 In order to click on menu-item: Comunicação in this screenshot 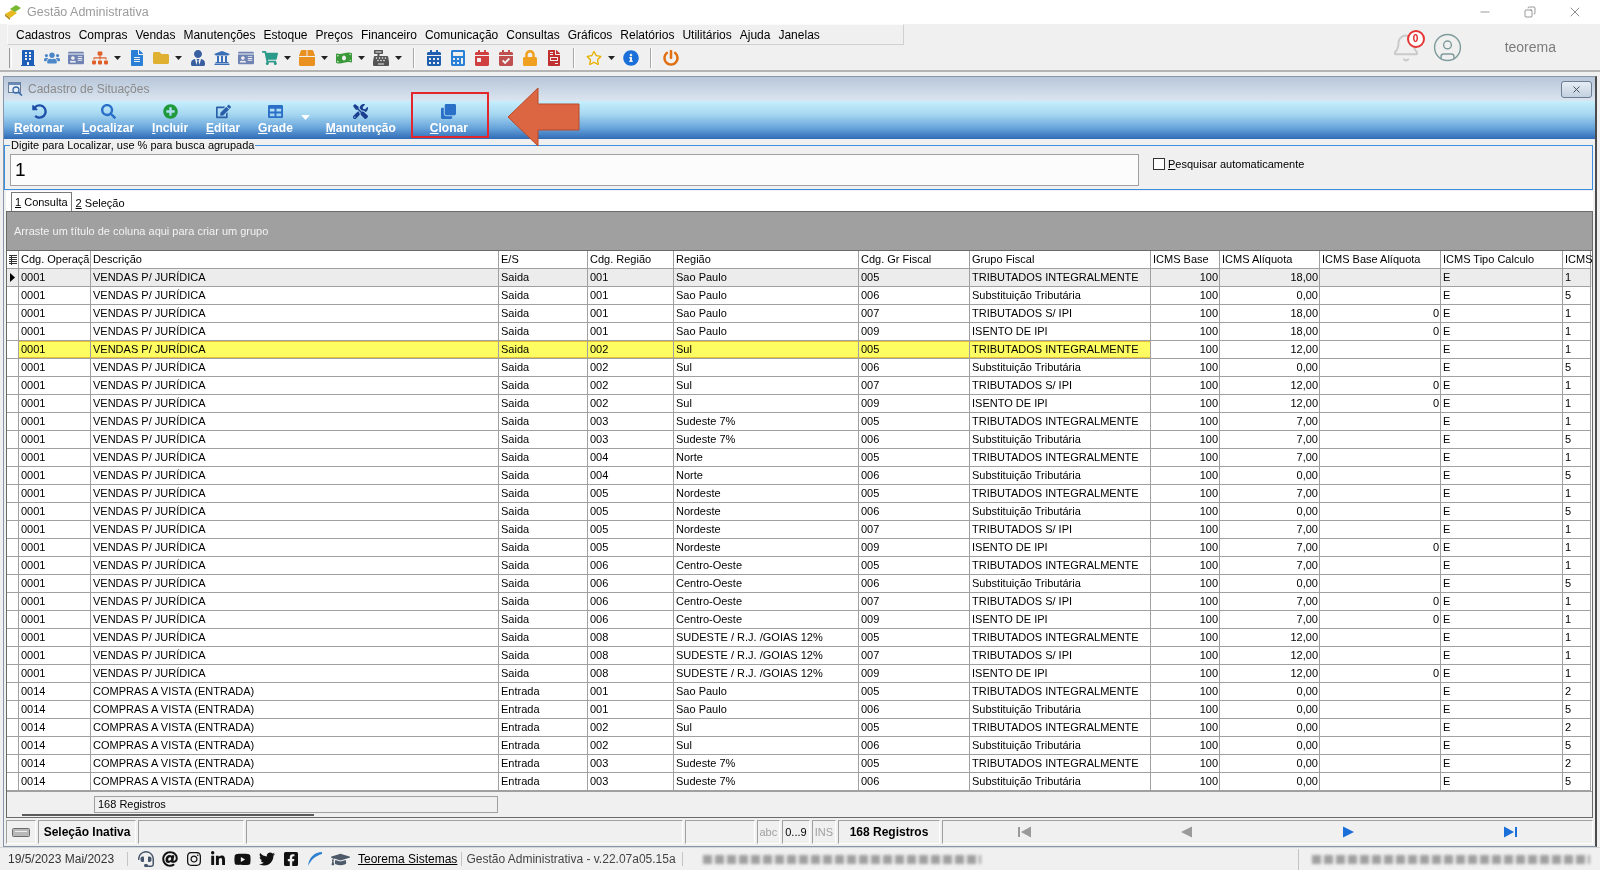, I will do `click(461, 34)`.